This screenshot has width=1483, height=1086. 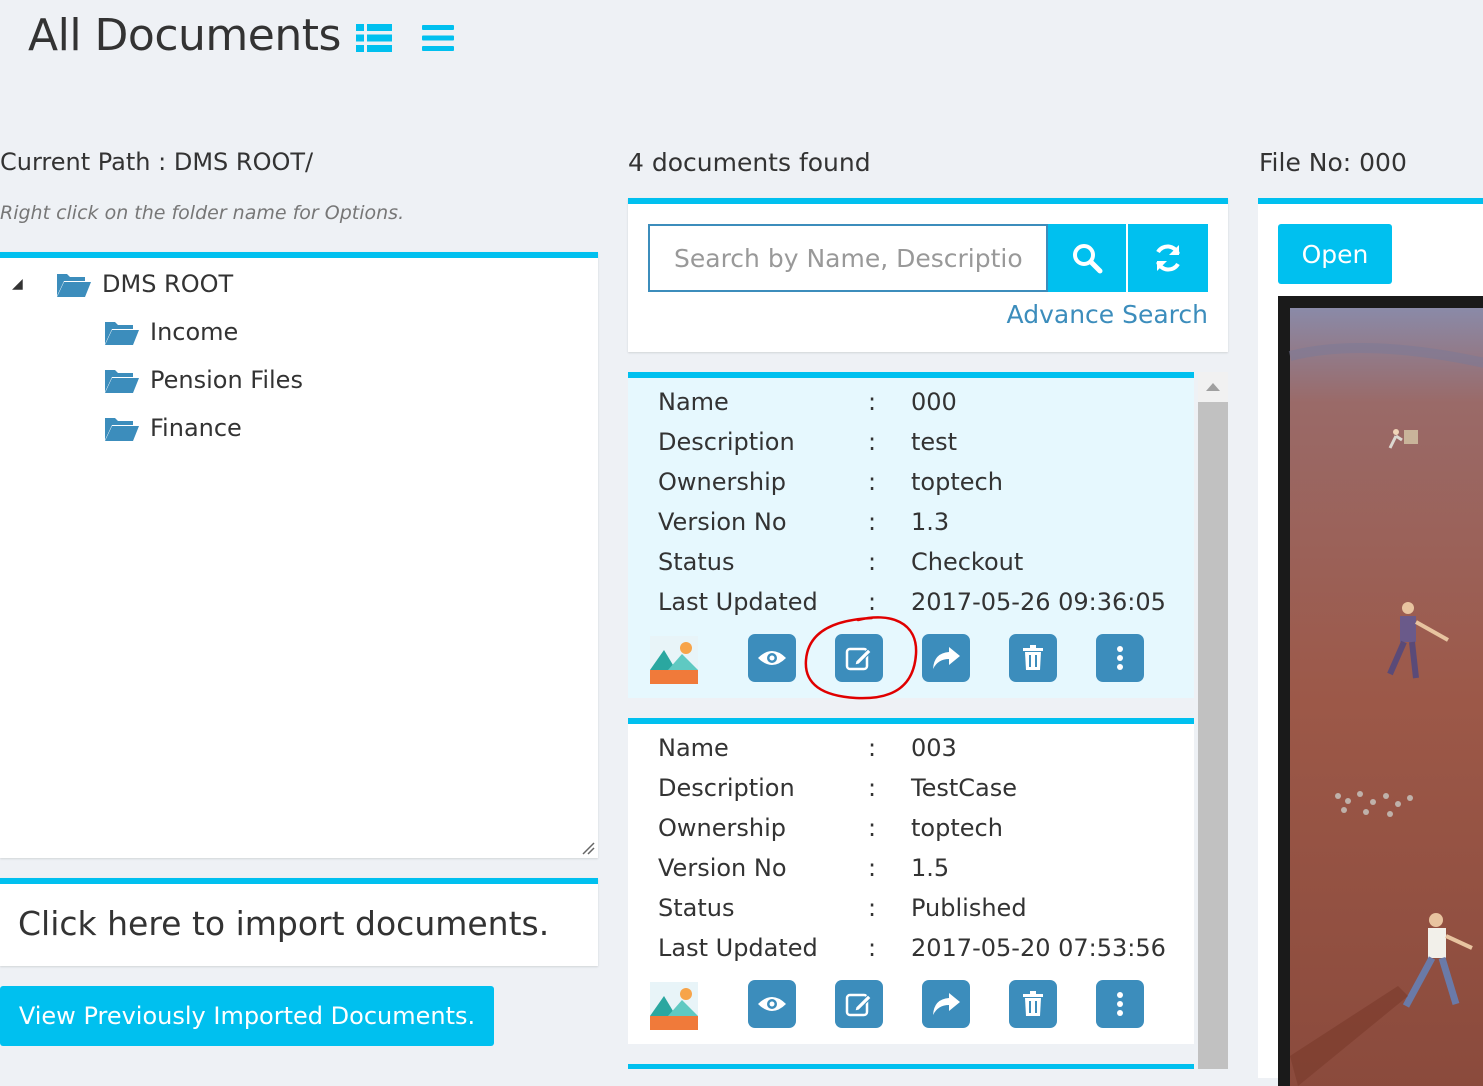 What do you see at coordinates (283, 923) in the screenshot?
I see `import-documents-link: Click here to import documents.` at bounding box center [283, 923].